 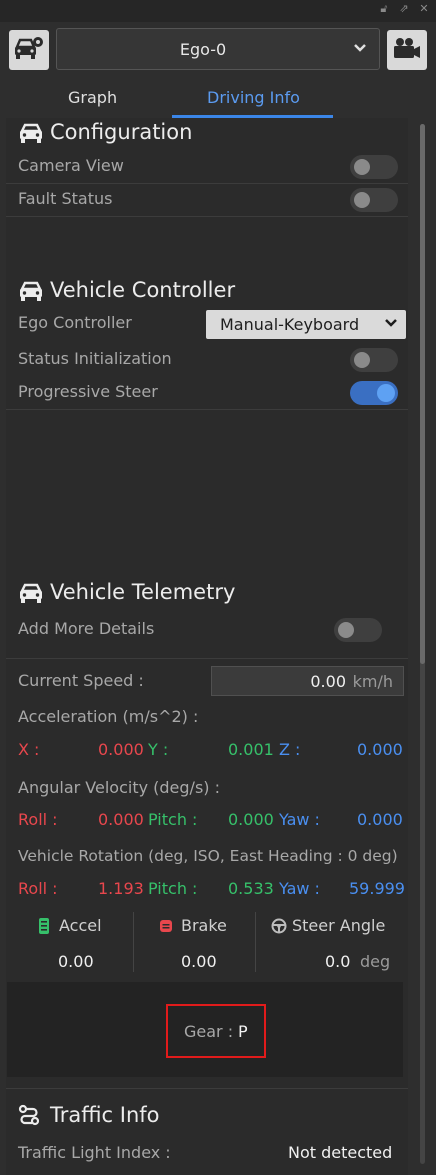 What do you see at coordinates (119, 787) in the screenshot?
I see `angular-velocity-label: Angular Velocity (deg/s) :` at bounding box center [119, 787].